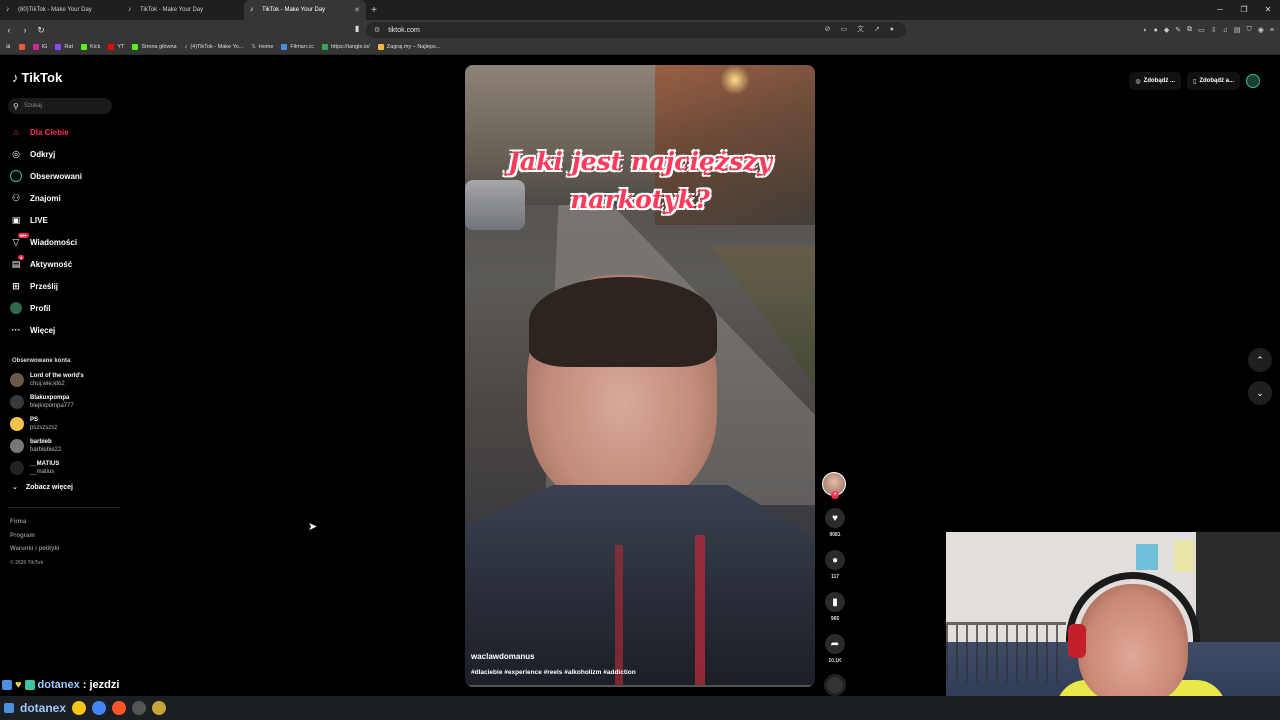 This screenshot has width=1280, height=720. Describe the element at coordinates (1268, 10) in the screenshot. I see `close-window-icon: ✕` at that location.